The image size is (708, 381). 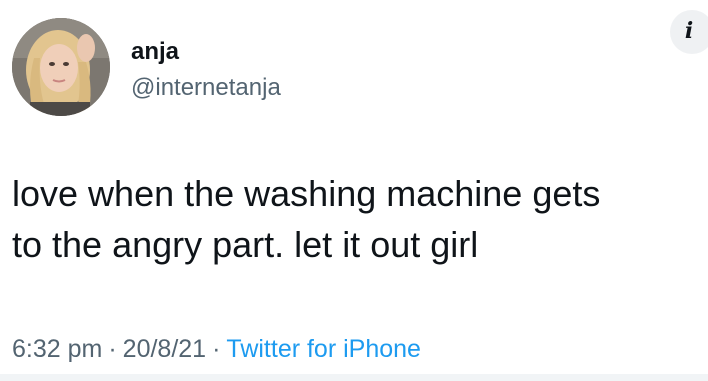 What do you see at coordinates (323, 349) in the screenshot?
I see `tweet-source-link: Twitter for iPhone` at bounding box center [323, 349].